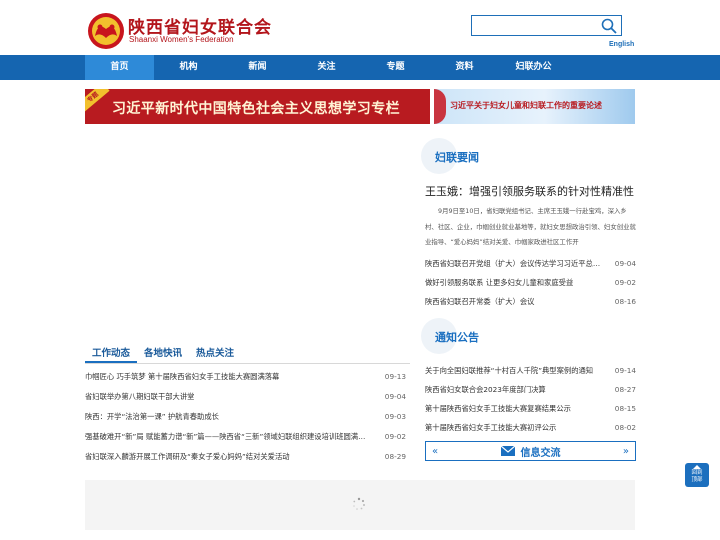 Image resolution: width=720 pixels, height=540 pixels. Describe the element at coordinates (513, 263) in the screenshot. I see `news-item-title: 陕西省妇联召开党组（扩大）会议传达学习习近平总书记` at that location.